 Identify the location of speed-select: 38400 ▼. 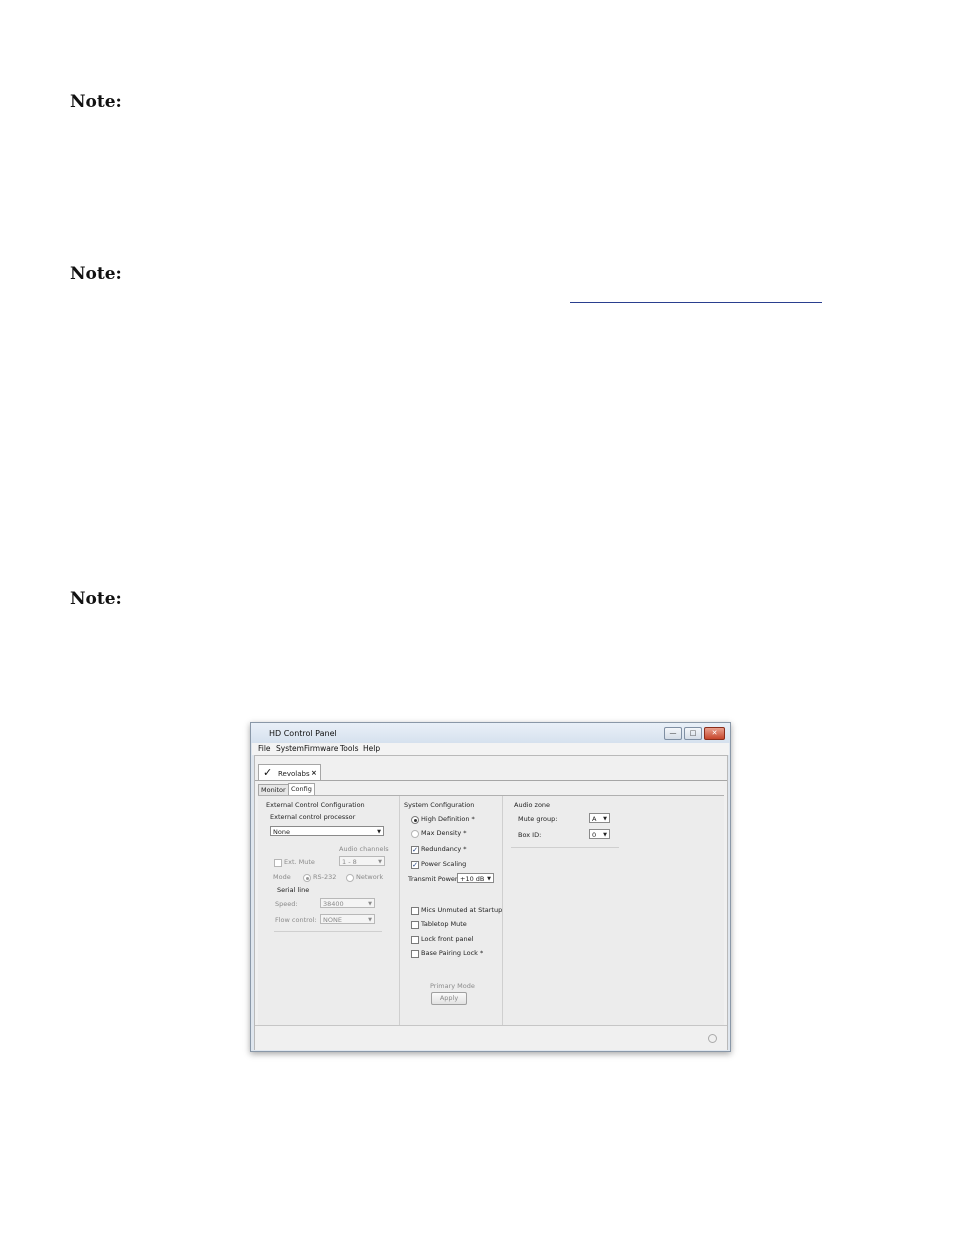
(347, 903).